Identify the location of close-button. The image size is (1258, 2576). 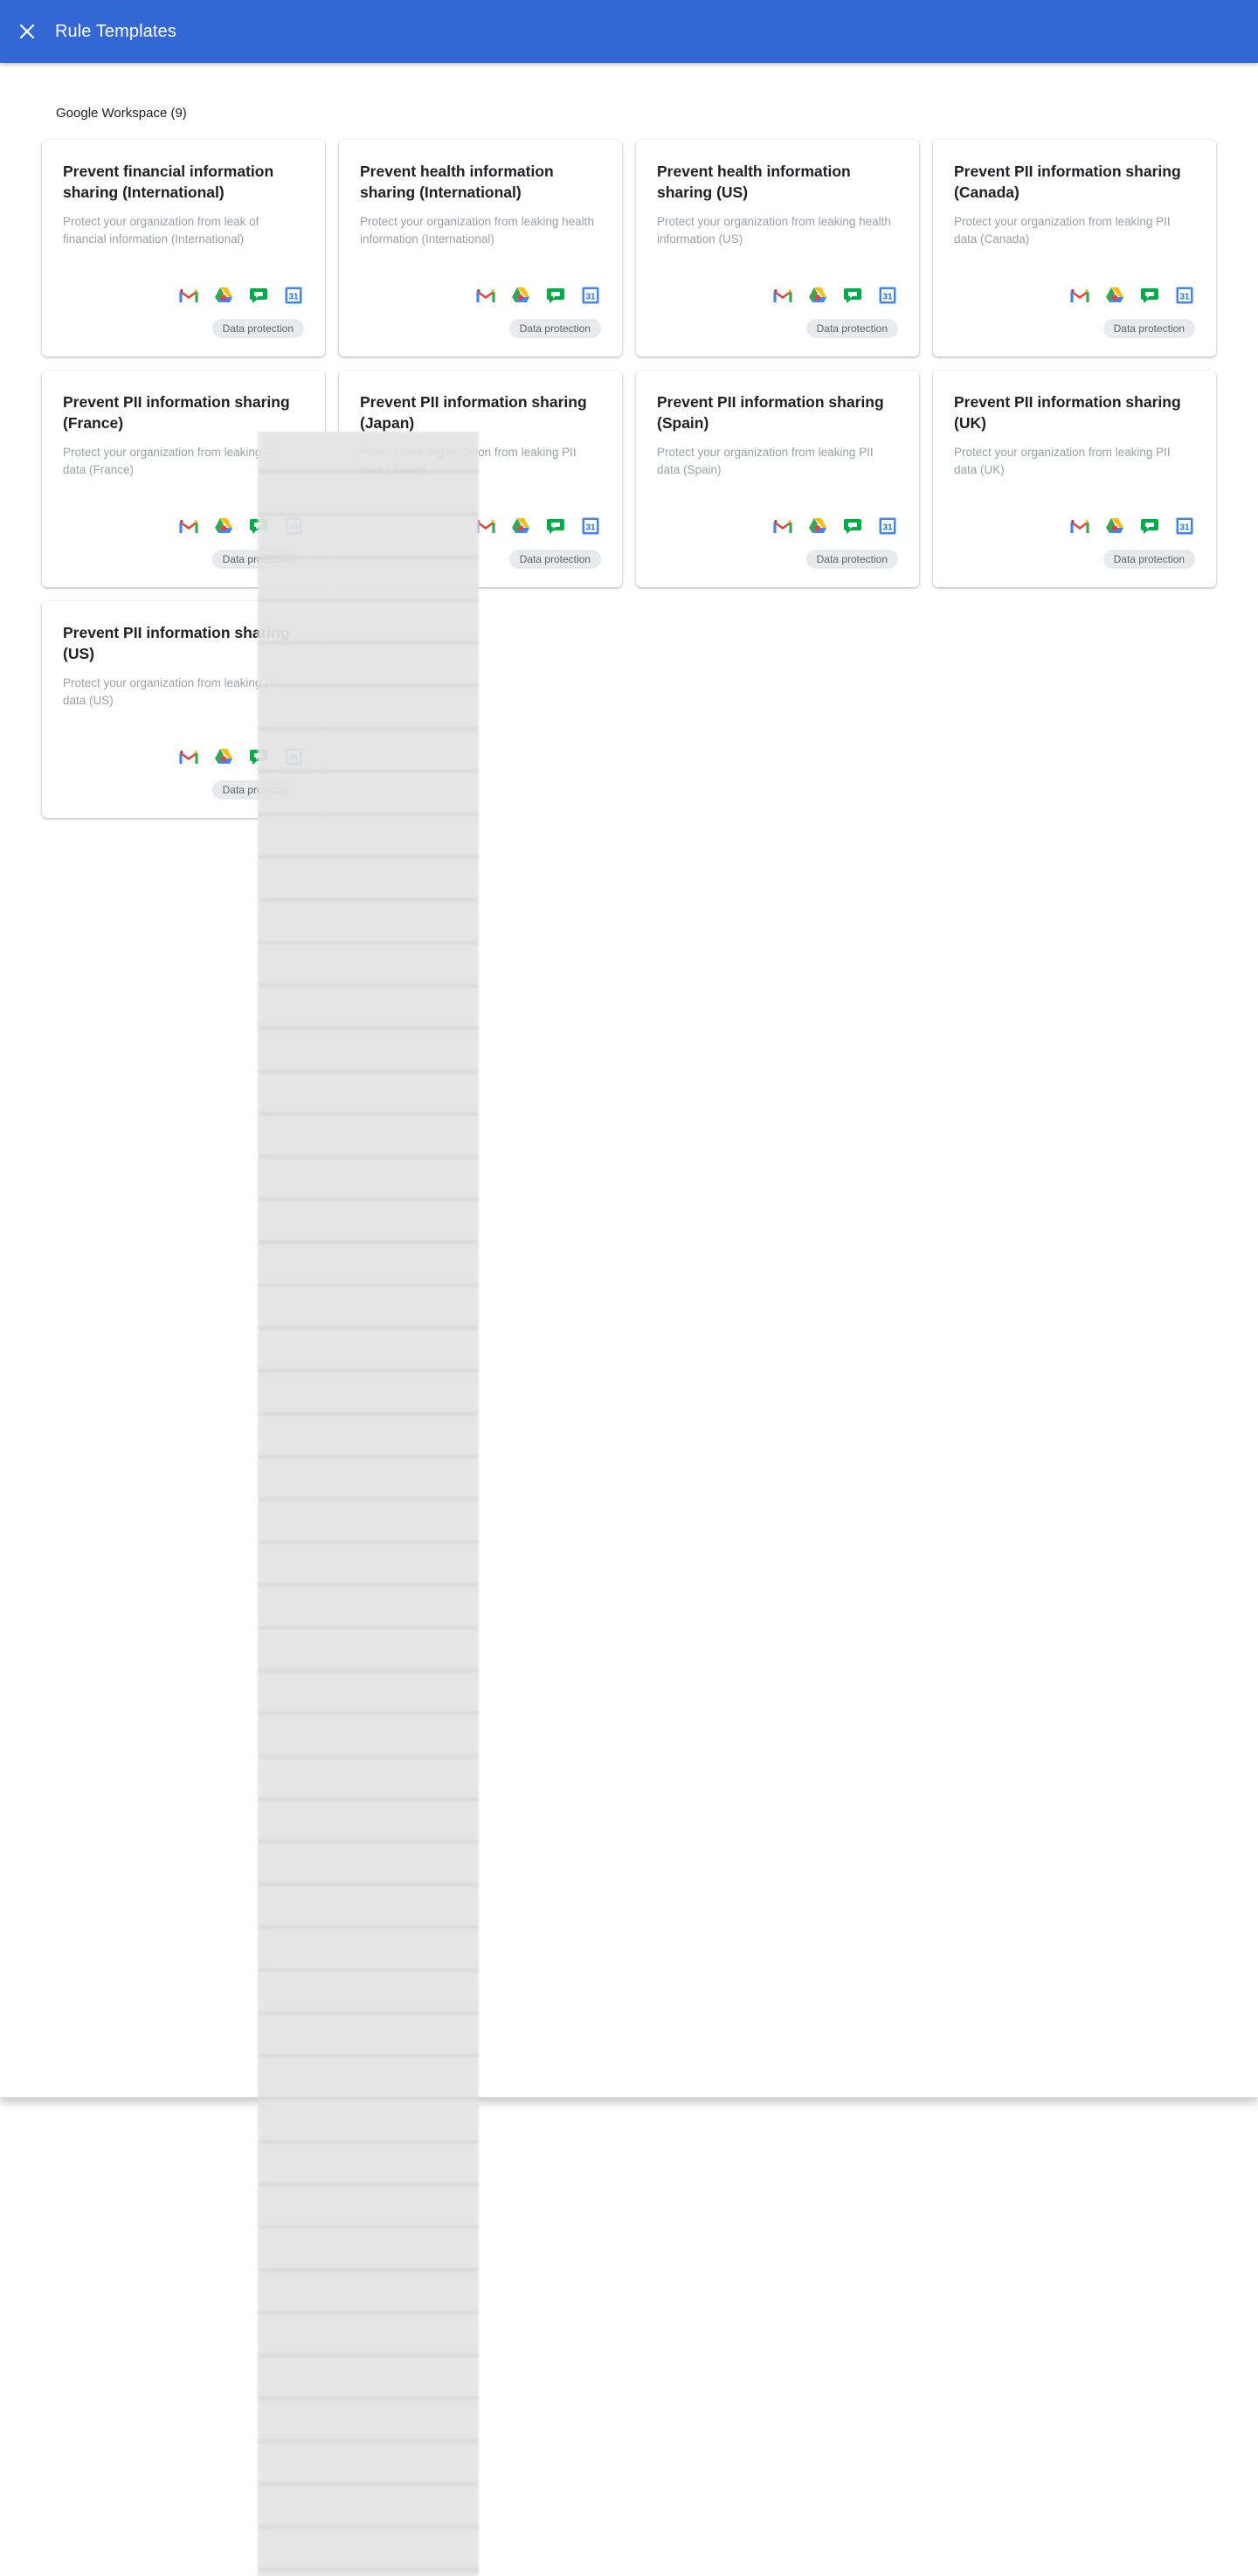
(27, 31).